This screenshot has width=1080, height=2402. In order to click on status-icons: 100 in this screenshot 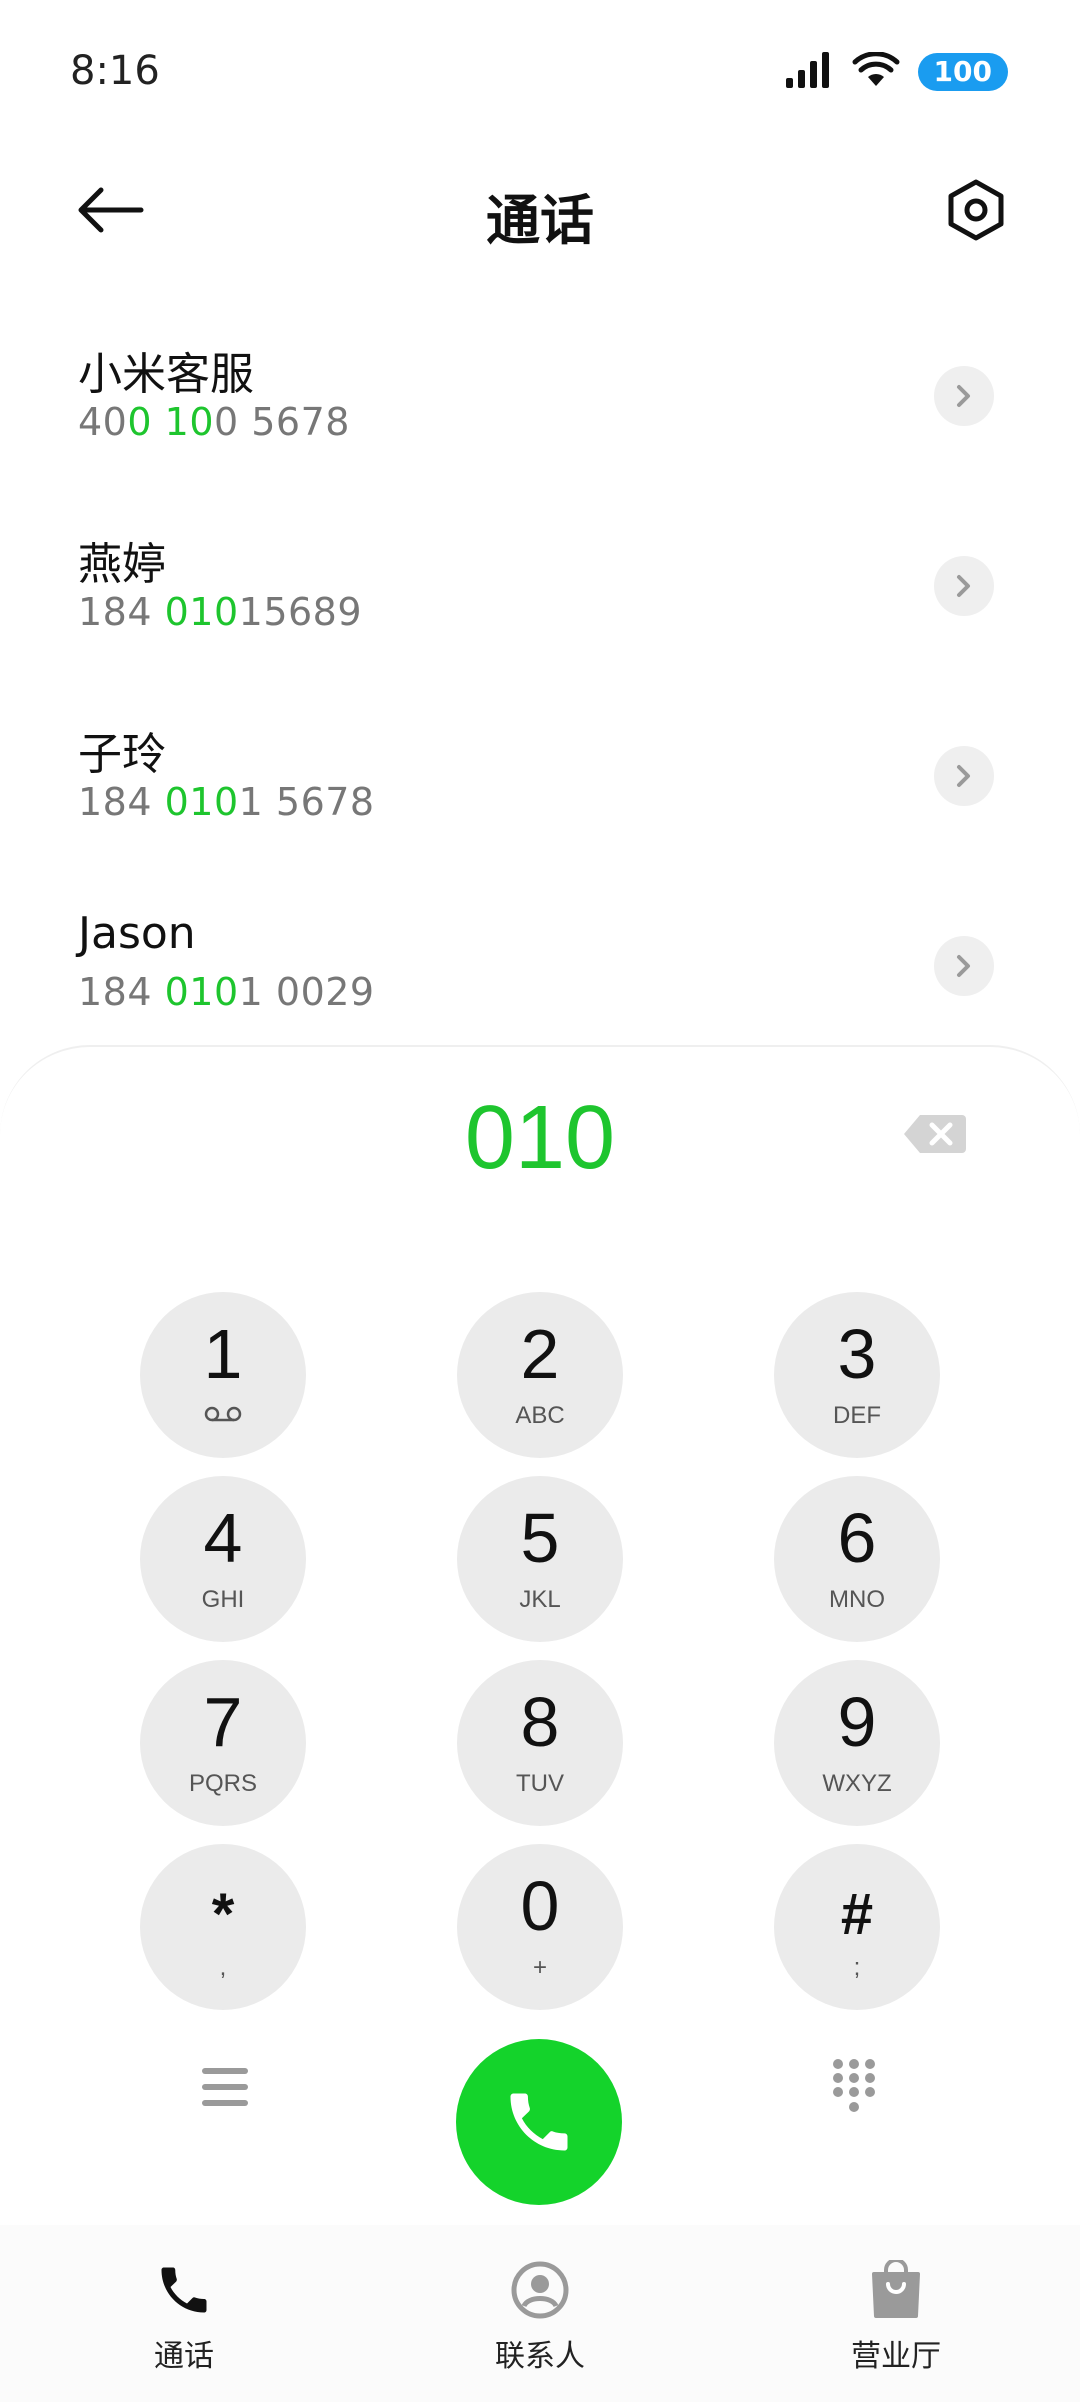, I will do `click(896, 71)`.